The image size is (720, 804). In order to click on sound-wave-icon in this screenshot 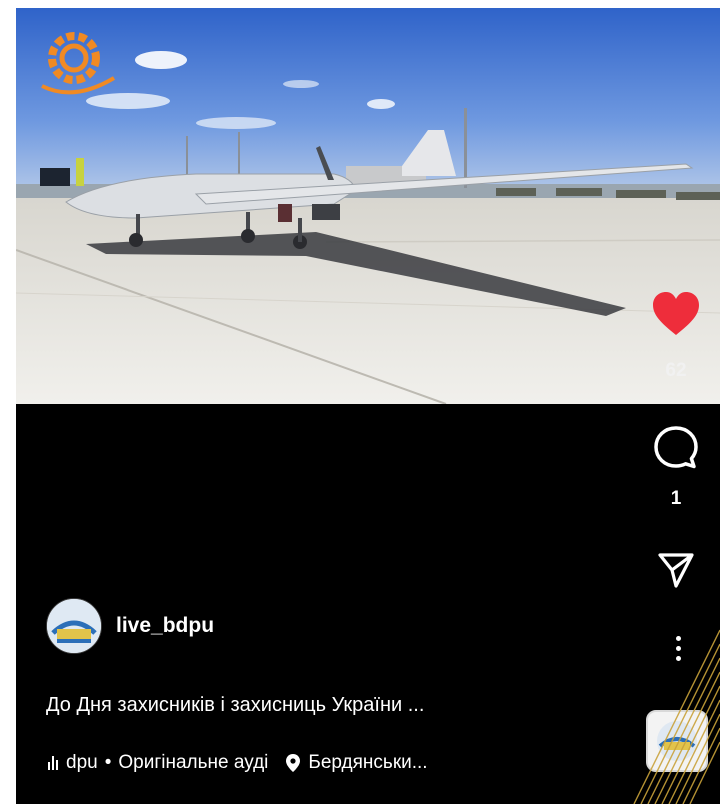, I will do `click(53, 763)`.